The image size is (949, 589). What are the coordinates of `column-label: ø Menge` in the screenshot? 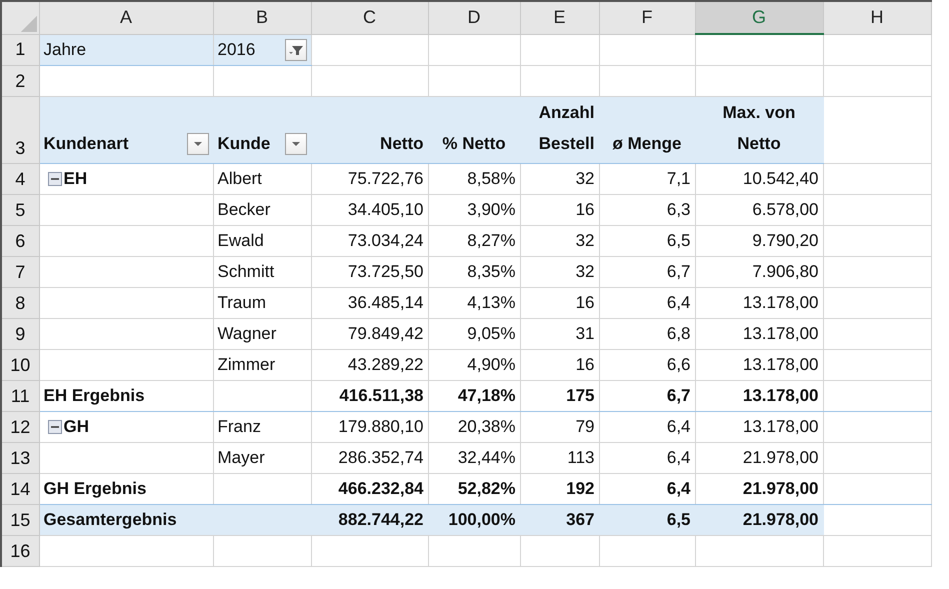 It's located at (647, 143).